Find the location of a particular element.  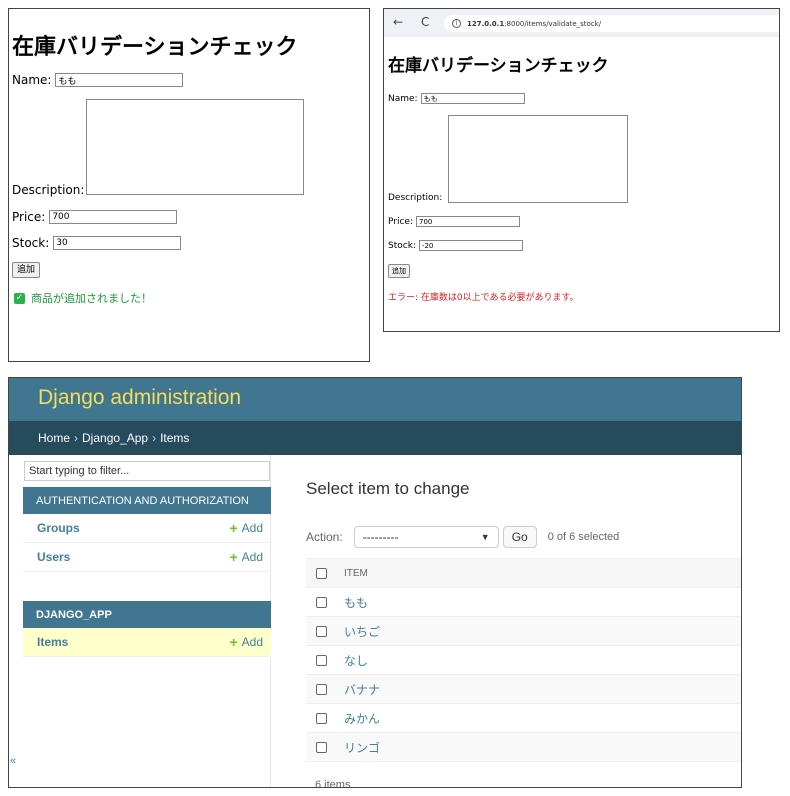

admin-header: Django administration is located at coordinates (375, 399).